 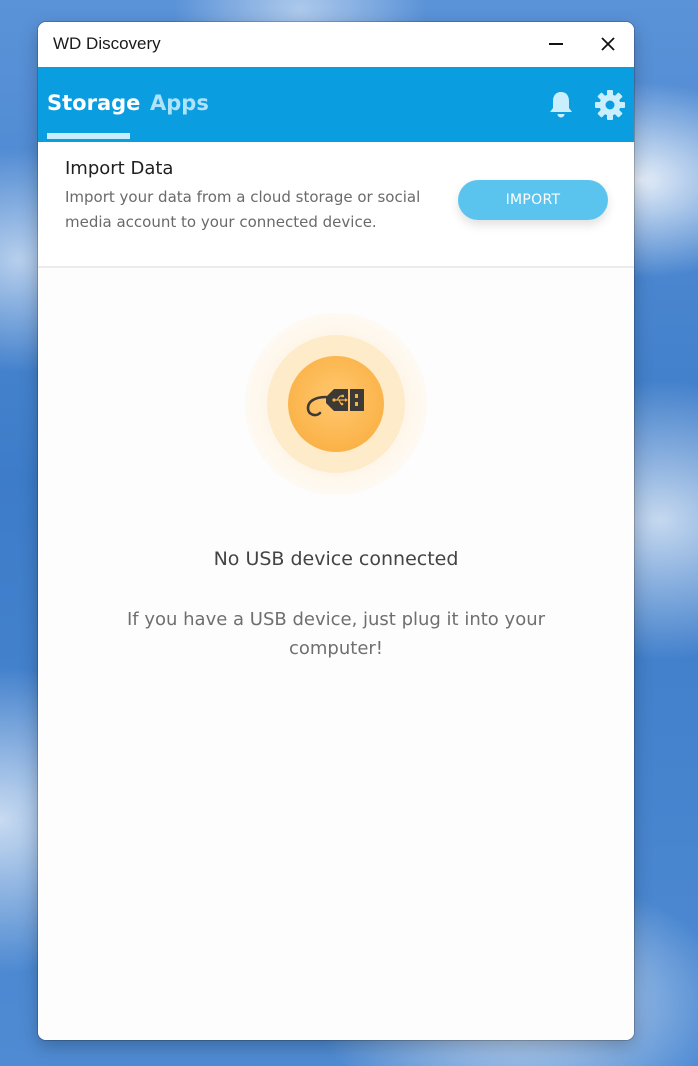 I want to click on usb-icon, so click(x=335, y=403).